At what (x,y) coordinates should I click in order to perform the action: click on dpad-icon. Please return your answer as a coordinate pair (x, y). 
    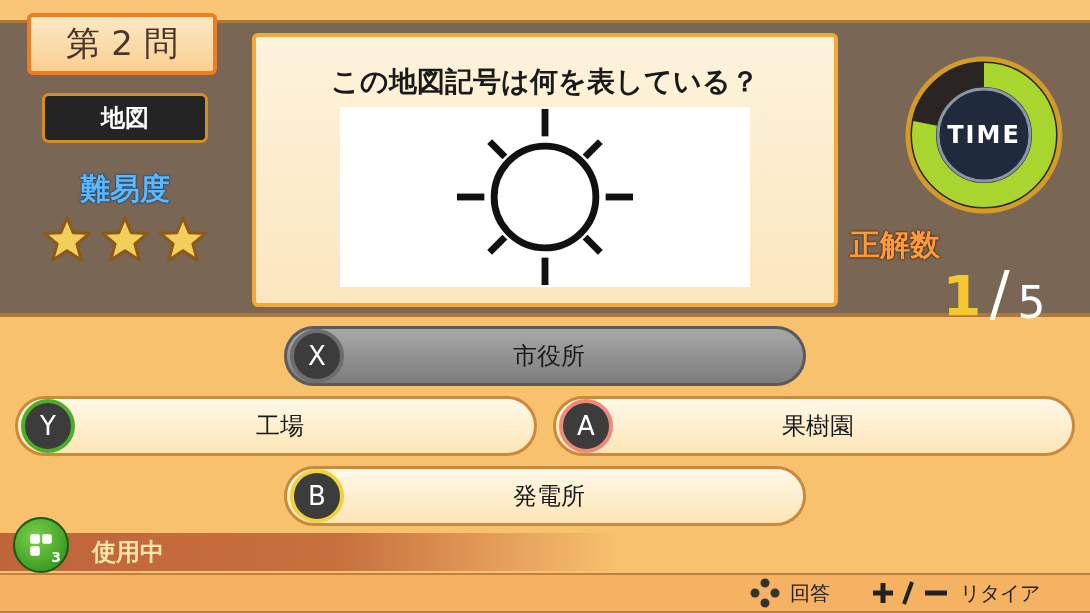
    Looking at the image, I should click on (765, 593).